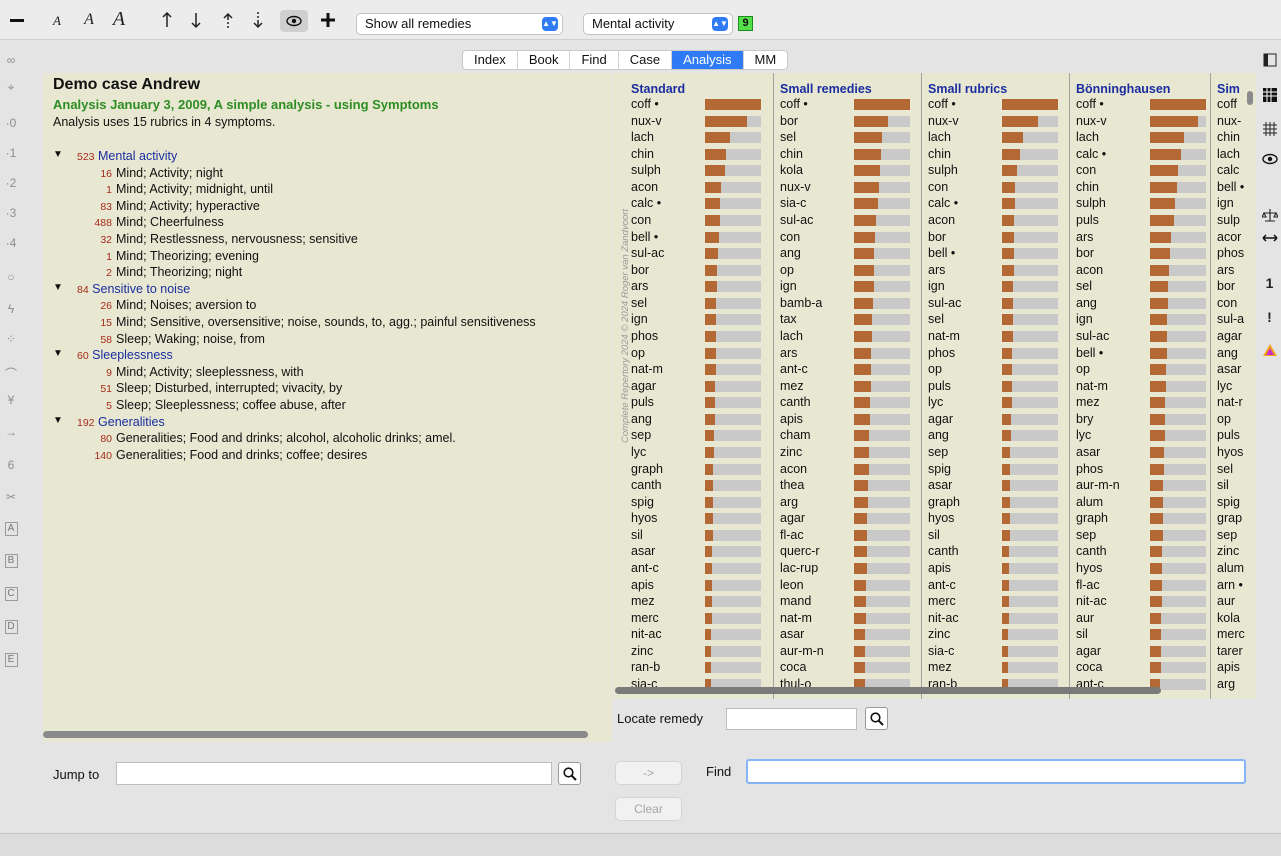 Image resolution: width=1281 pixels, height=856 pixels. Describe the element at coordinates (1228, 619) in the screenshot. I see `remedy-name: kola` at that location.